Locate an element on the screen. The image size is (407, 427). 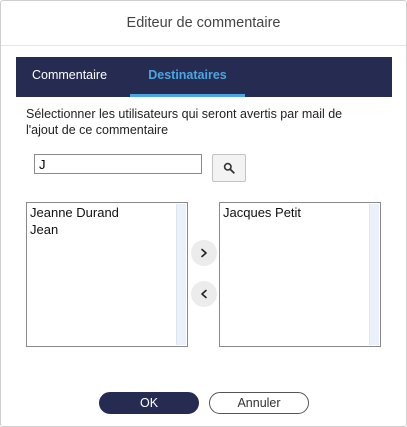
search-button is located at coordinates (229, 168).